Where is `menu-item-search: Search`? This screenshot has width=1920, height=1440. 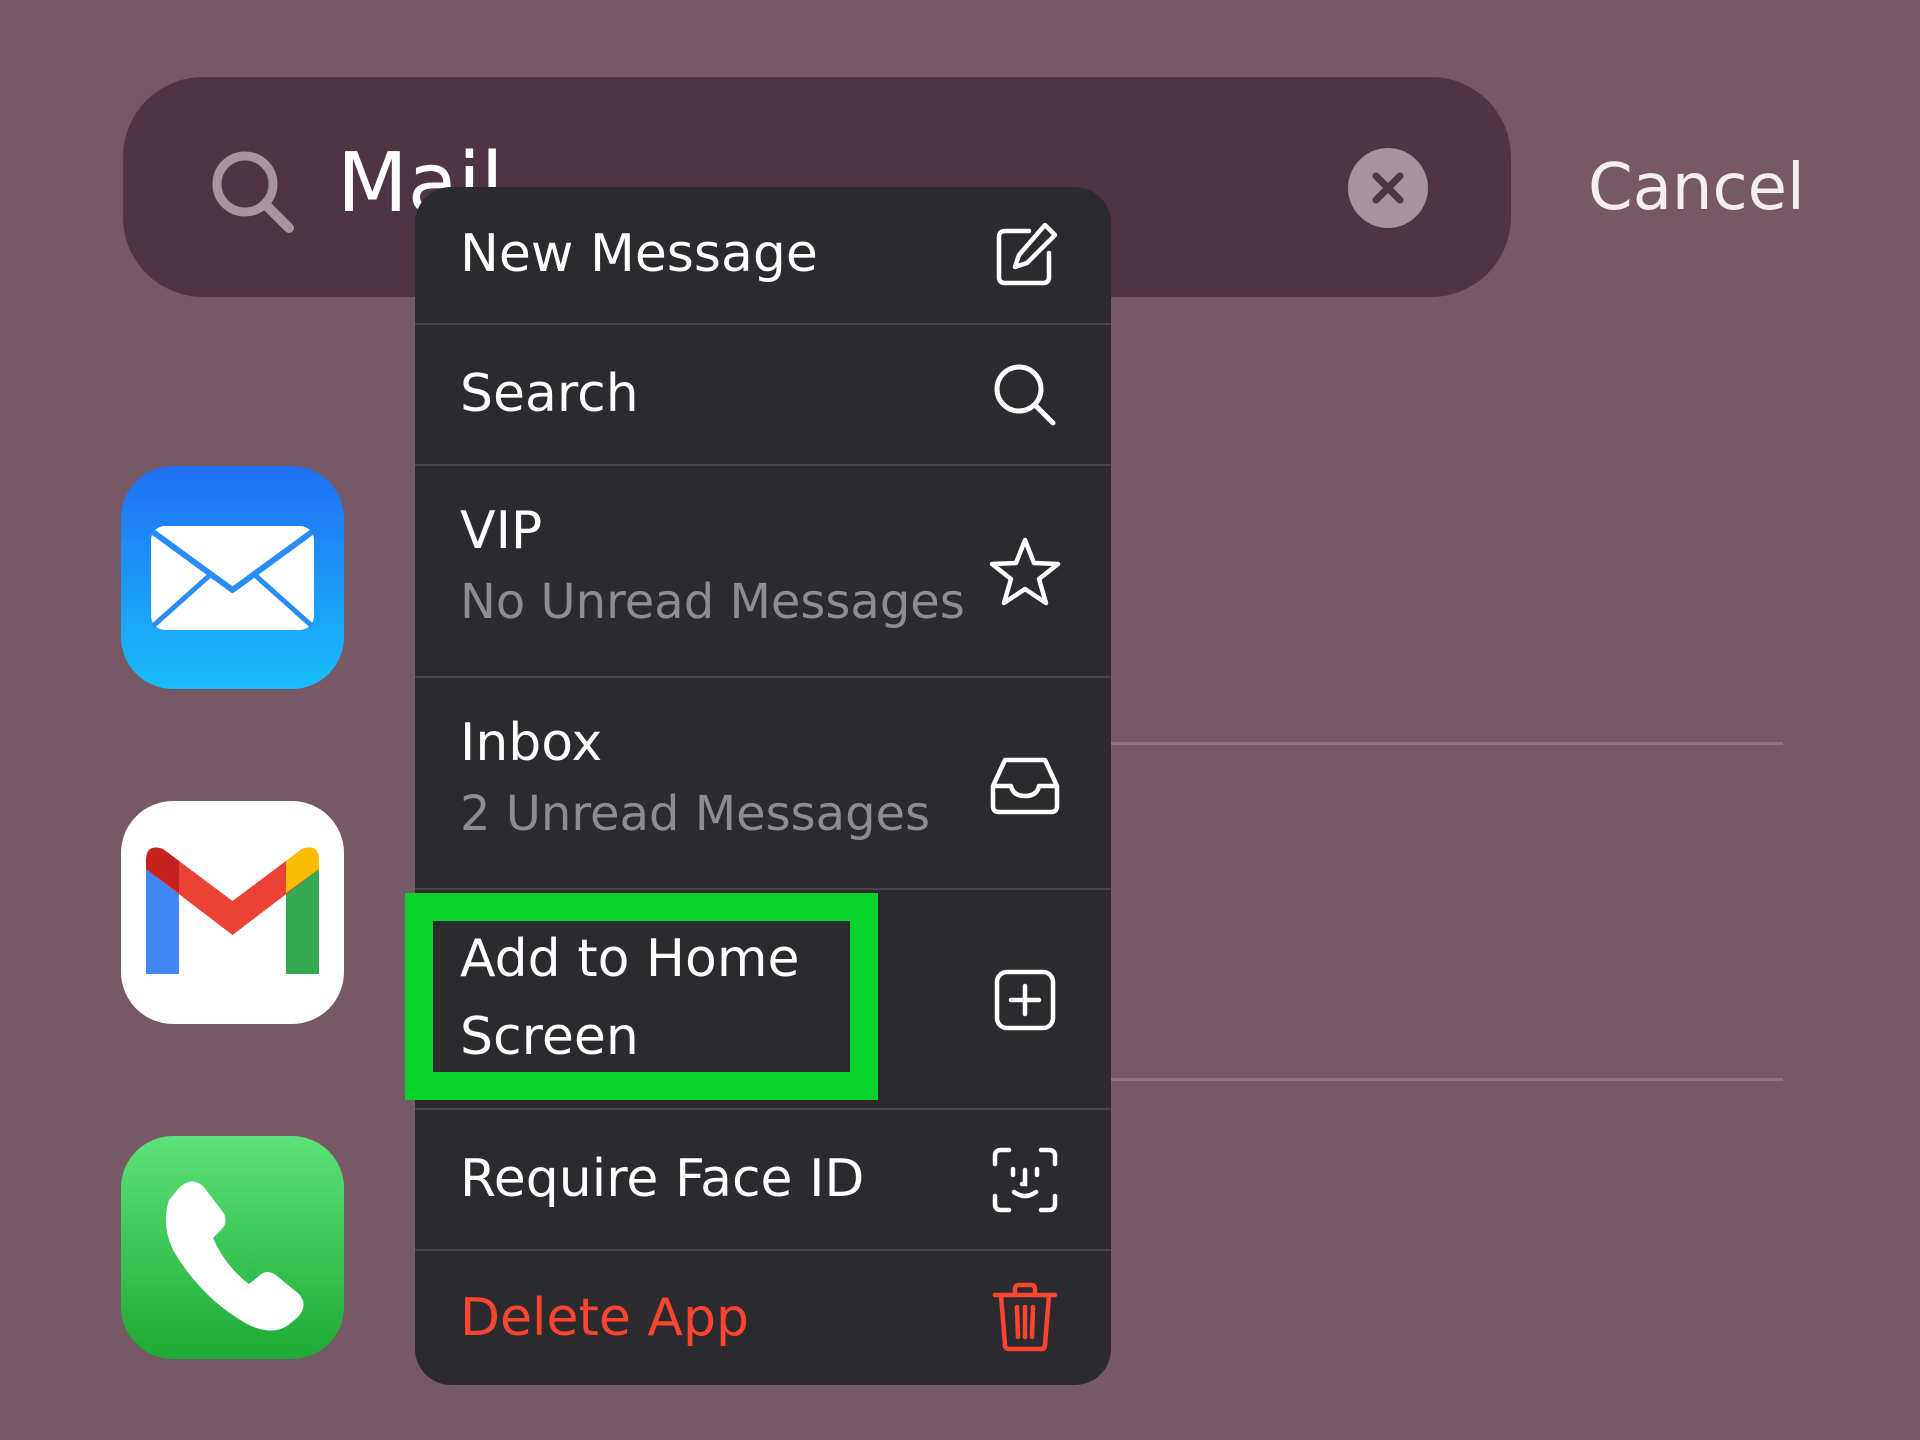
menu-item-search: Search is located at coordinates (763, 395).